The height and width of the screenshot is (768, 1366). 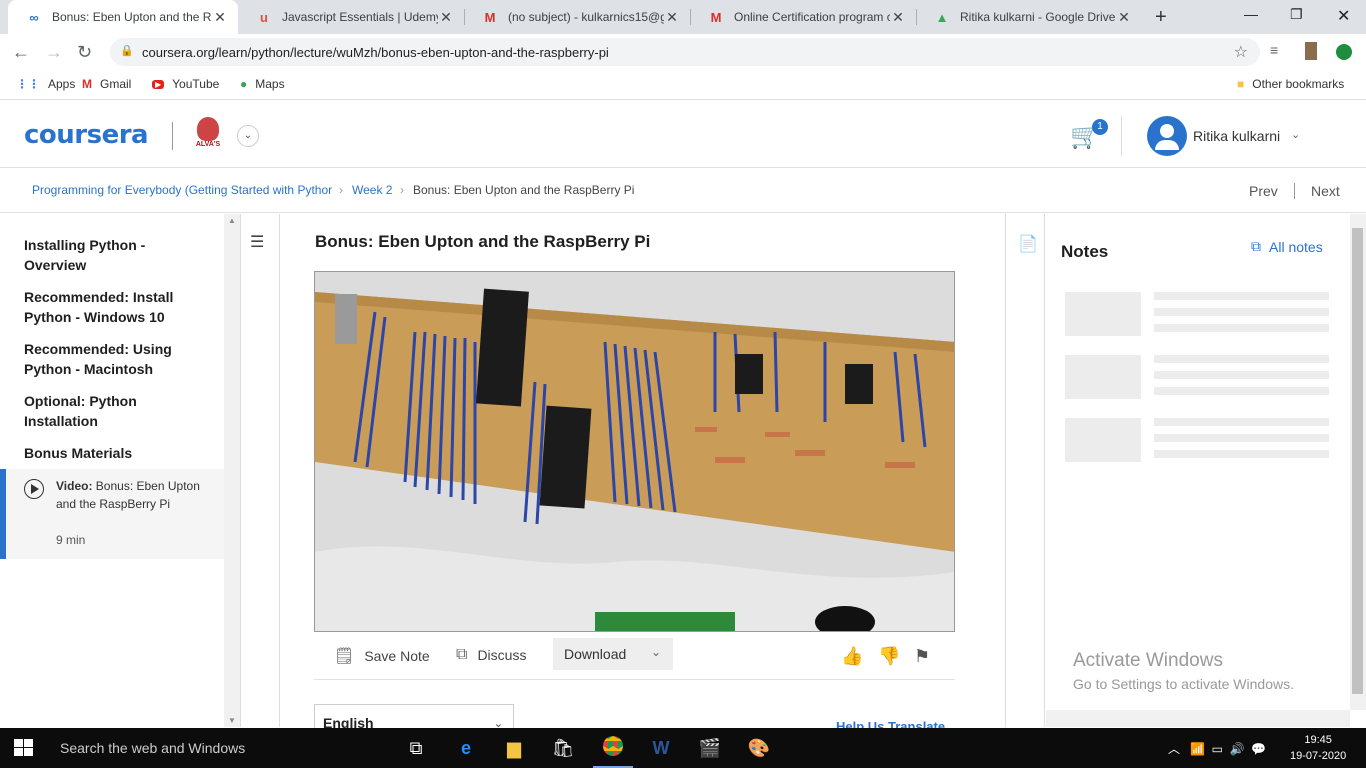 I want to click on udemy-icon: u, so click(x=264, y=17).